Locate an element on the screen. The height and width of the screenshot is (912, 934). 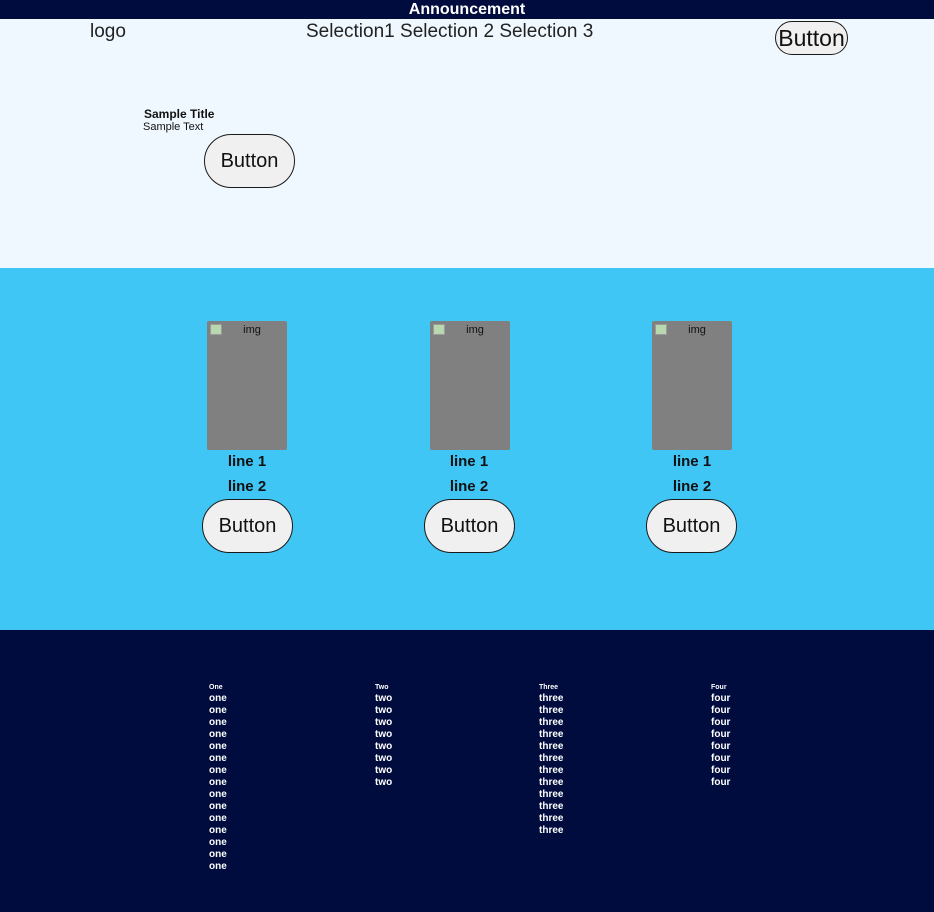
footer-column-heading: One is located at coordinates (216, 687).